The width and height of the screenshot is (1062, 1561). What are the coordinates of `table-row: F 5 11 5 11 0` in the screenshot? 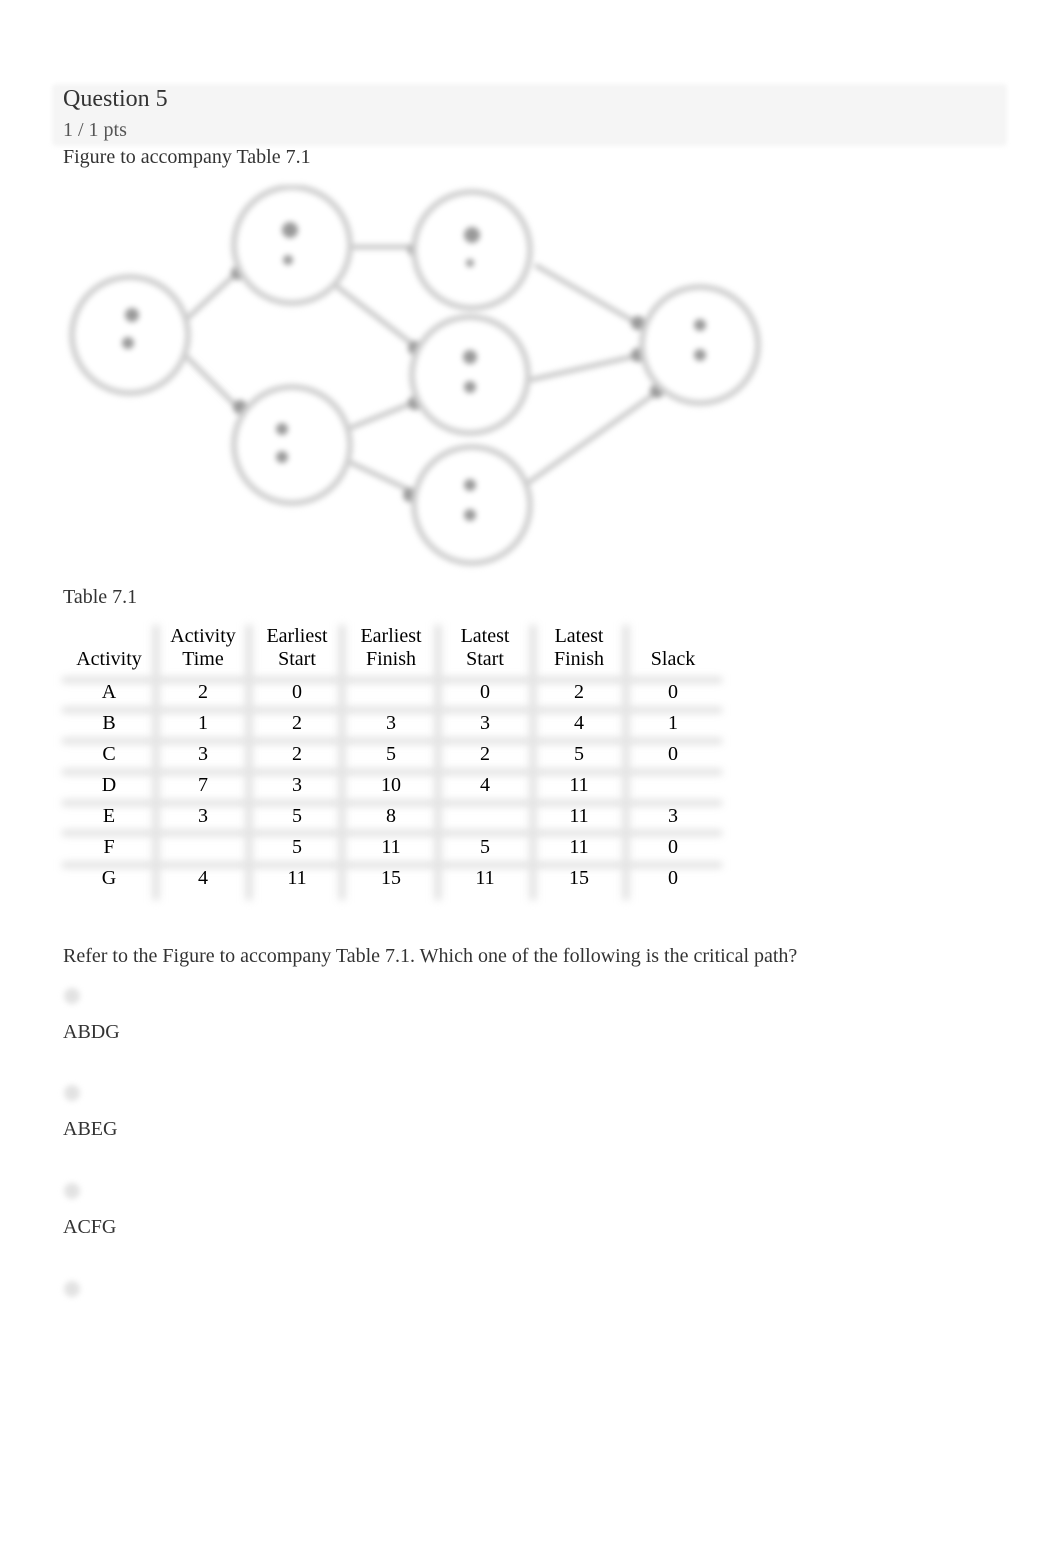 It's located at (391, 847).